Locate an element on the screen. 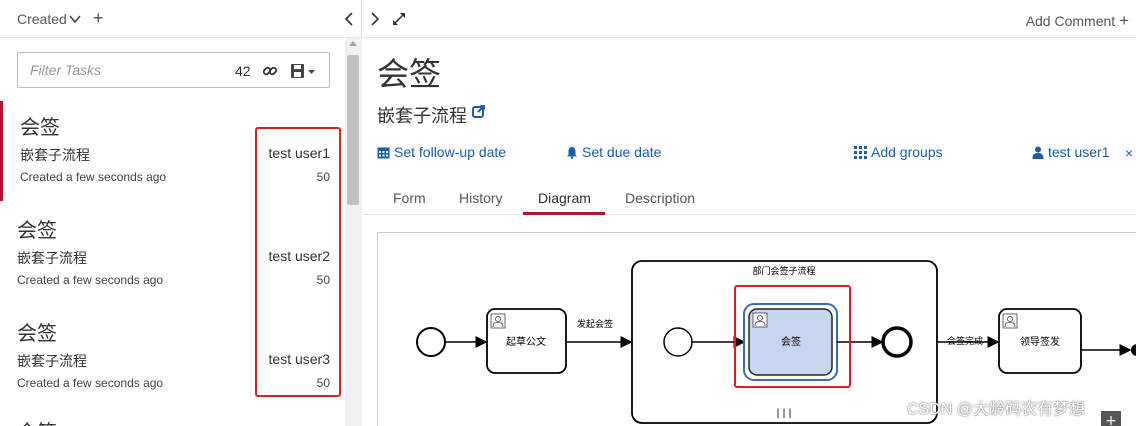 Image resolution: width=1136 pixels, height=426 pixels. task-title-partial: 会签 is located at coordinates (37, 421).